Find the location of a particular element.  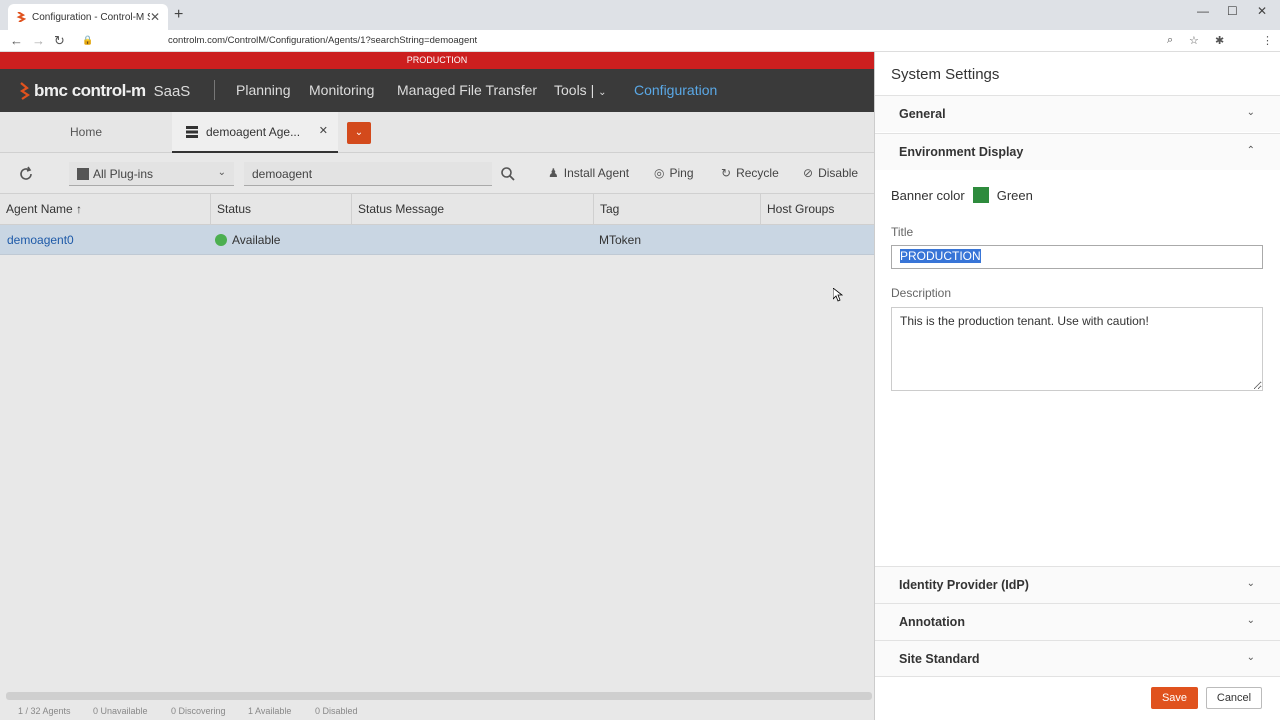

ping-button: ◎ Ping is located at coordinates (674, 173).